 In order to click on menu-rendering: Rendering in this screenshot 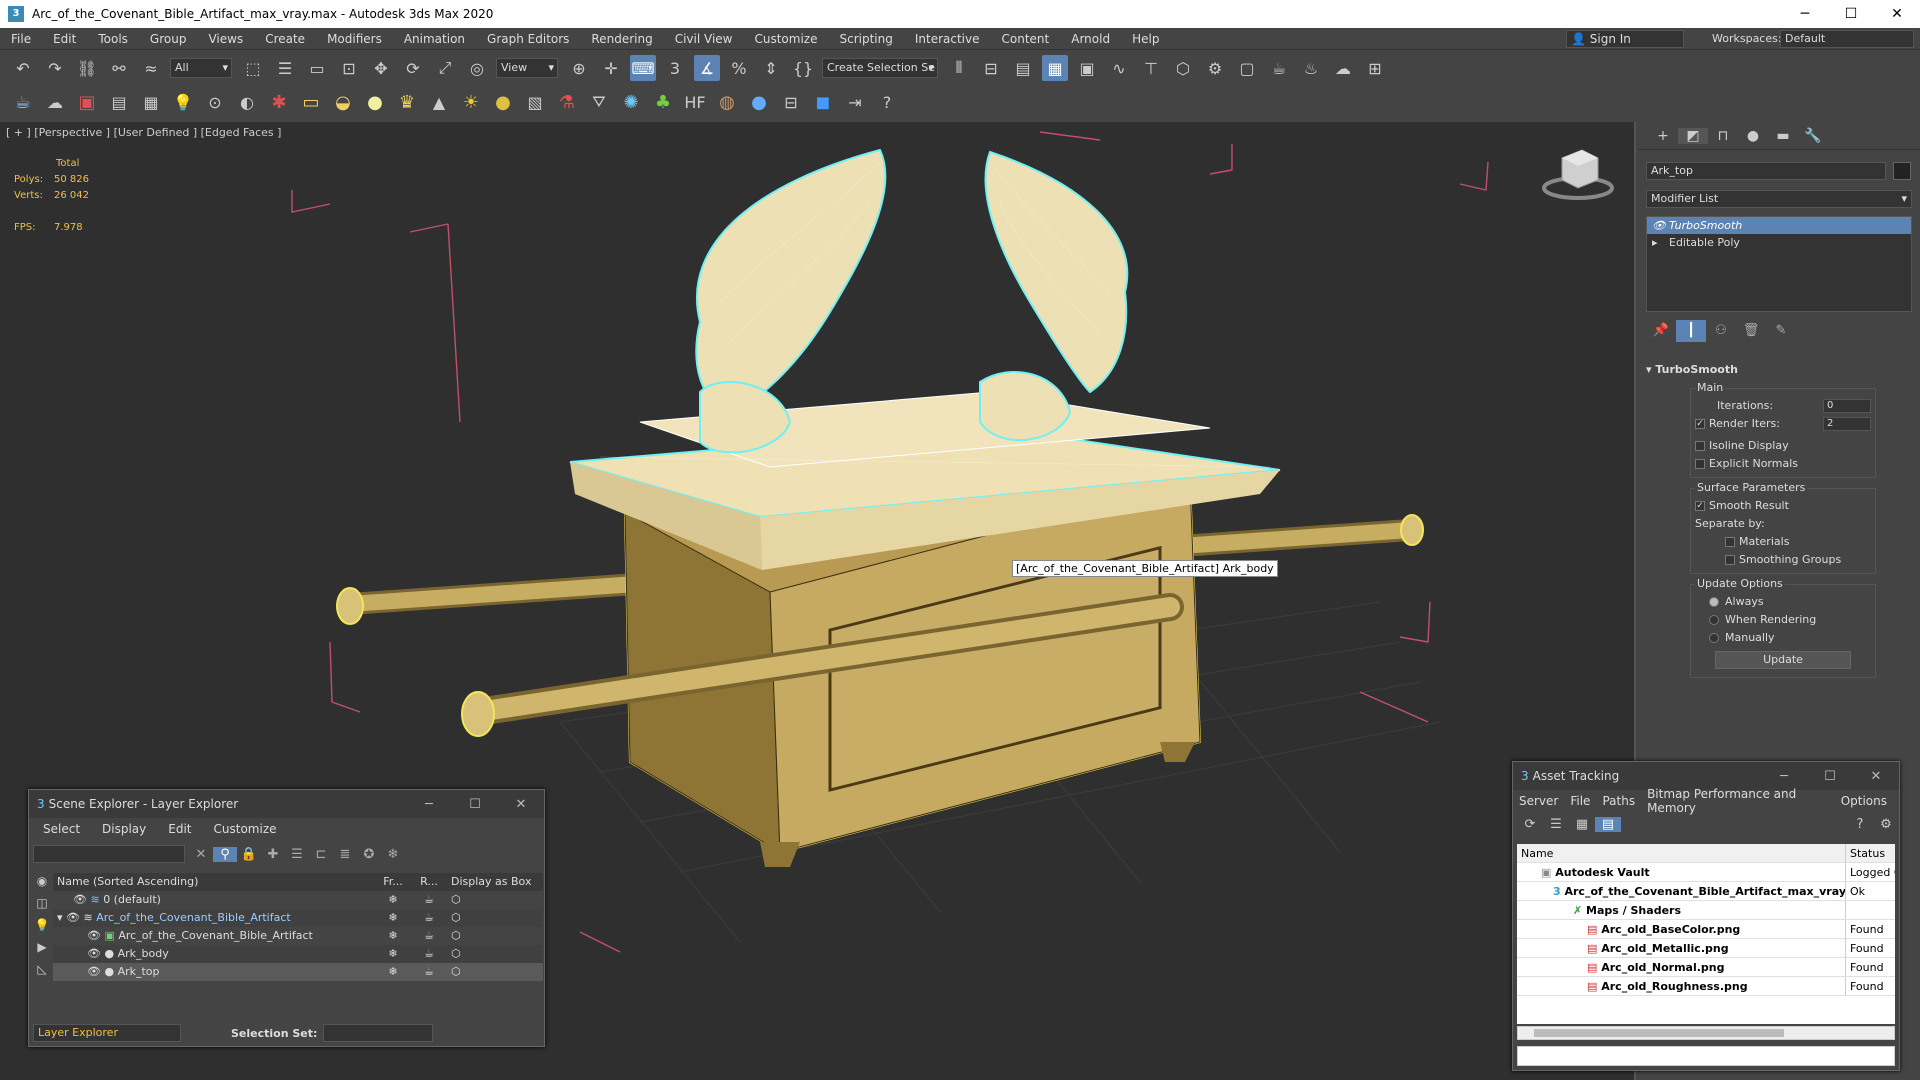, I will do `click(621, 39)`.